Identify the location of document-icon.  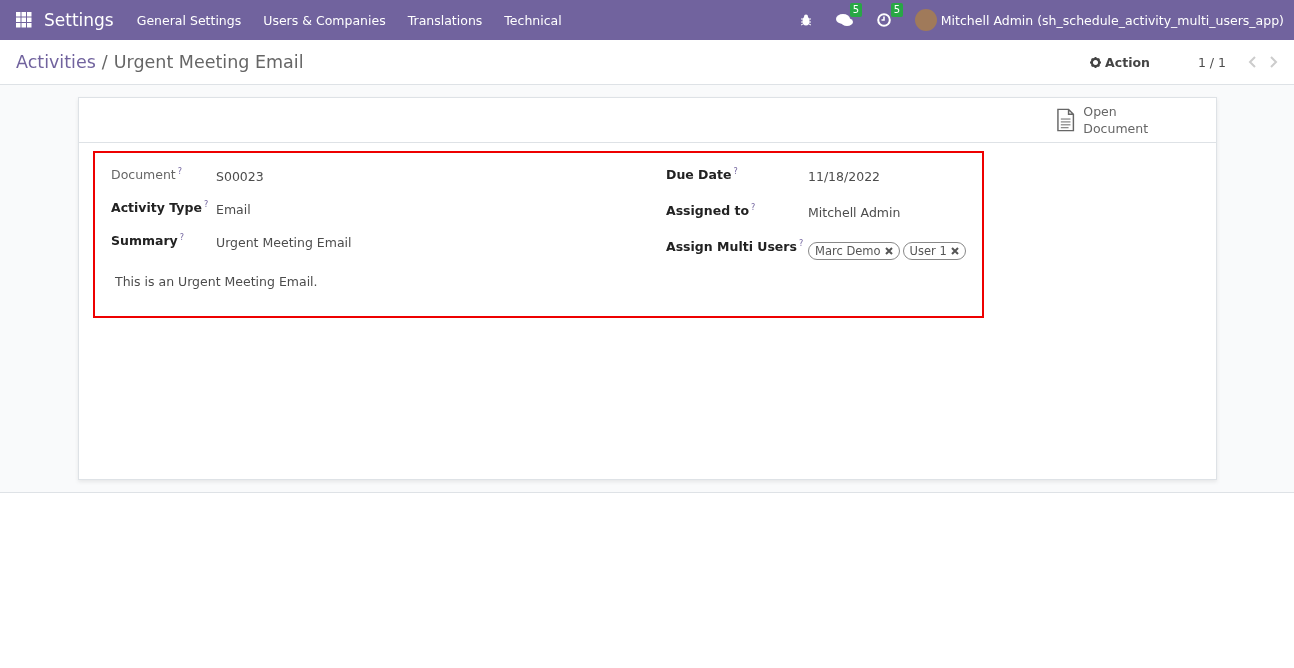
(1066, 120).